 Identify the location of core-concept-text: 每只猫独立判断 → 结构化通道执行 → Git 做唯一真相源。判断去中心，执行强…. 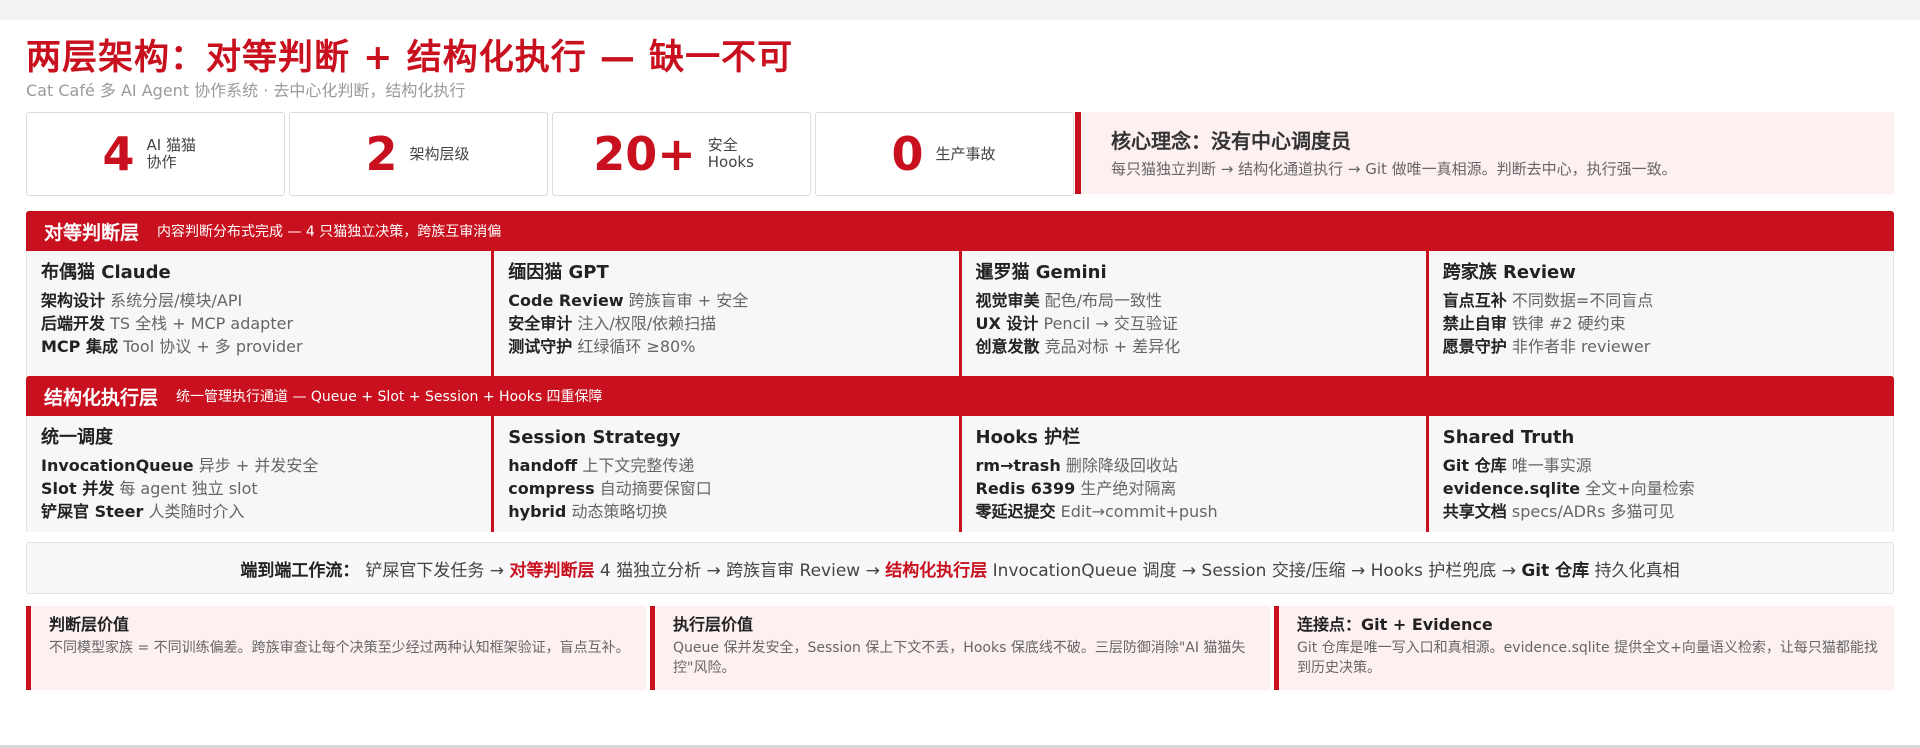
(1394, 169).